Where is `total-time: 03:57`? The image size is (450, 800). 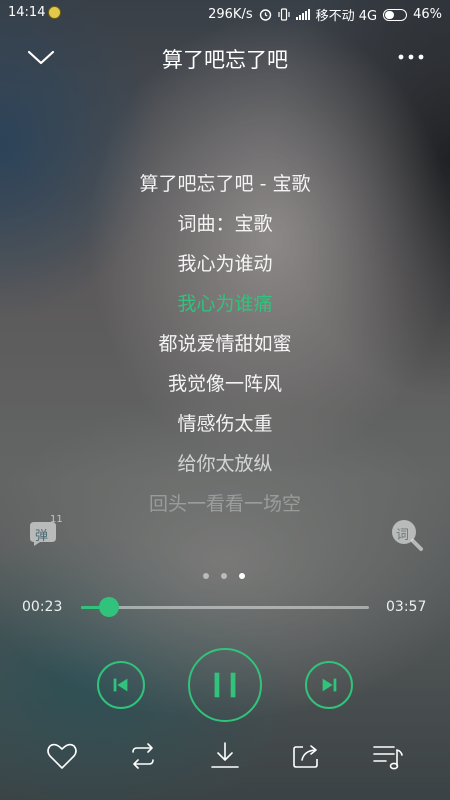 total-time: 03:57 is located at coordinates (406, 607).